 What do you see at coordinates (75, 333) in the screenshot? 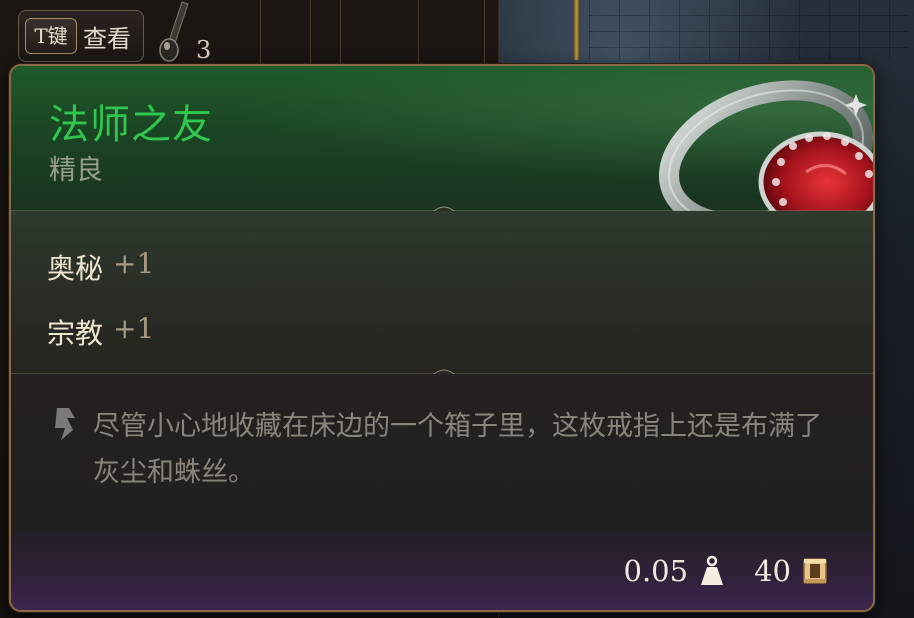
I see `stat-name: 宗教` at bounding box center [75, 333].